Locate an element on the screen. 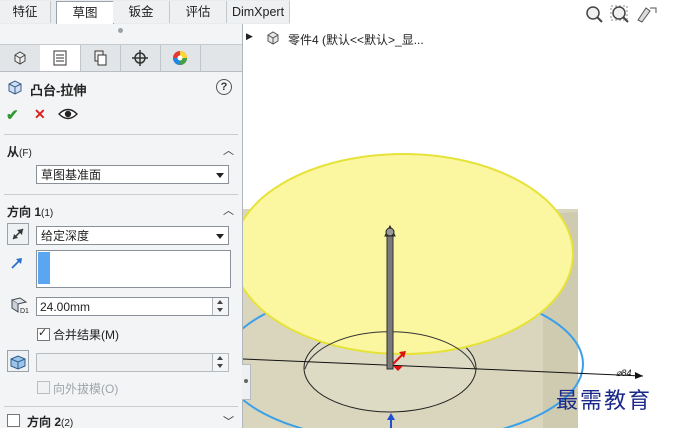  property-manager-tab is located at coordinates (60, 58).